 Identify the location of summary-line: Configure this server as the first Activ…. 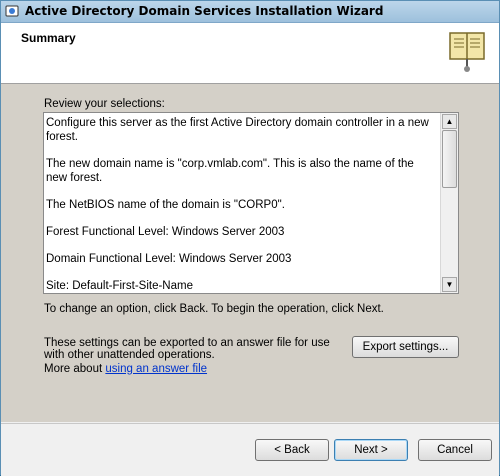
(237, 130).